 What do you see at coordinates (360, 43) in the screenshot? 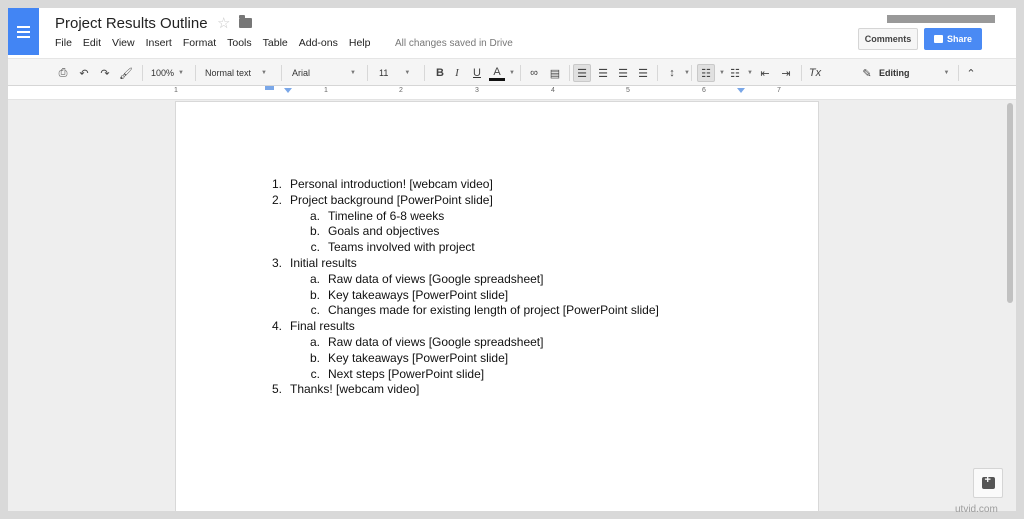
I see `menu-help: Help` at bounding box center [360, 43].